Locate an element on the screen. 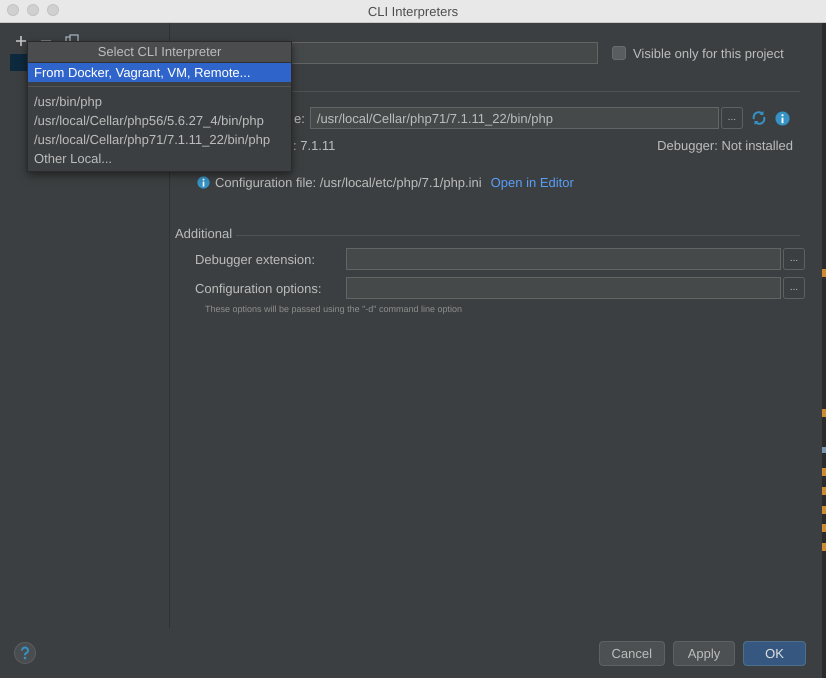  executable-field: /usr/local/Cellar/php71/7.1.11_22/bin/php is located at coordinates (514, 118).